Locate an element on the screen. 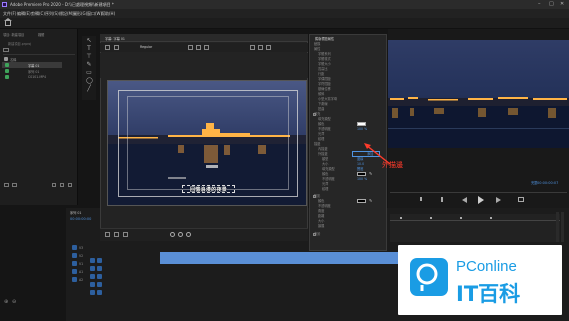  prop-row: 基線位移 is located at coordinates (324, 89).